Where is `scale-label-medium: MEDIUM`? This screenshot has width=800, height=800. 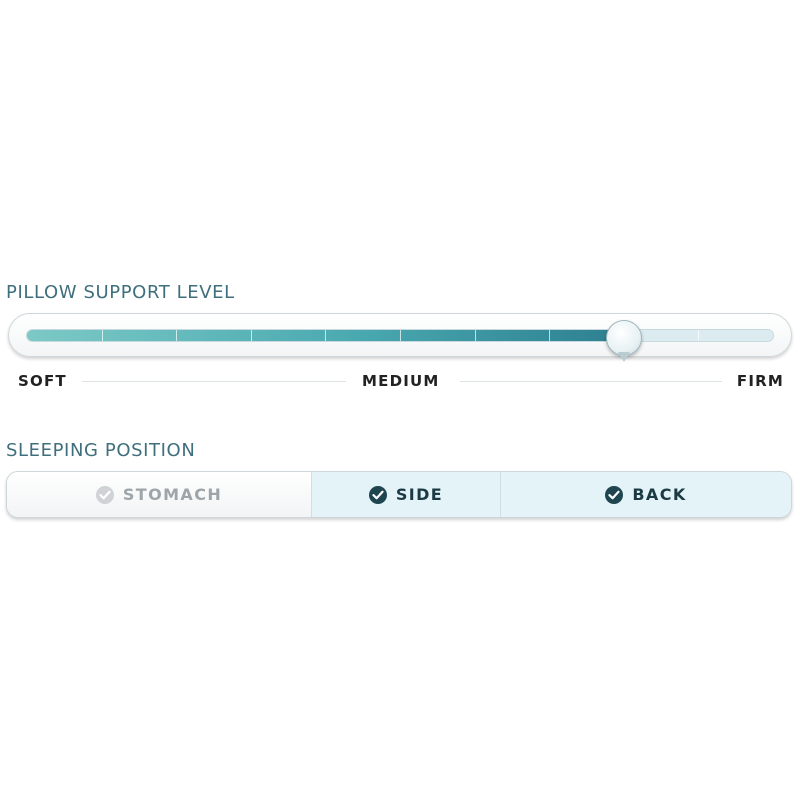 scale-label-medium: MEDIUM is located at coordinates (401, 381).